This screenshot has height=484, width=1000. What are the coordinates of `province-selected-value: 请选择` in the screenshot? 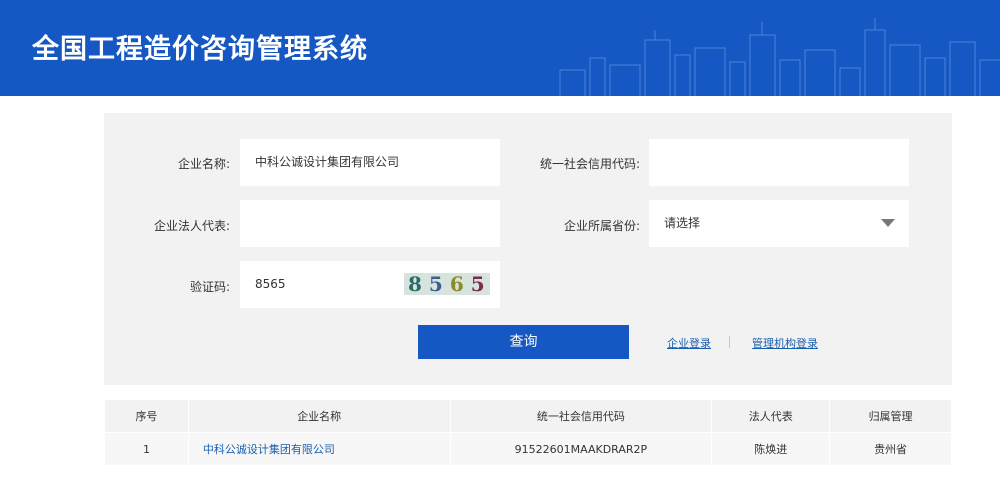 It's located at (682, 223).